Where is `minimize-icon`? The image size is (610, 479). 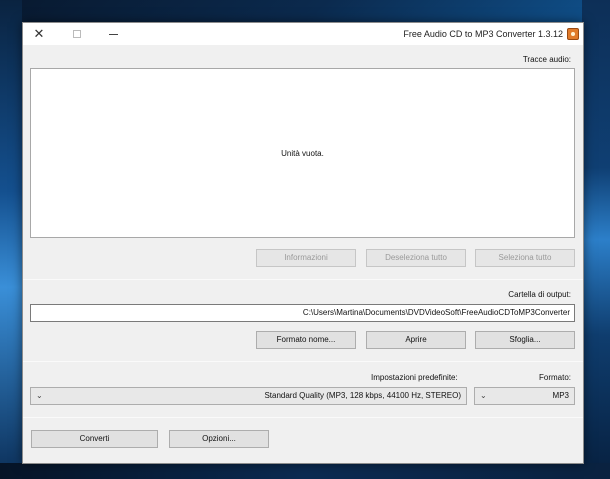
minimize-icon is located at coordinates (113, 34).